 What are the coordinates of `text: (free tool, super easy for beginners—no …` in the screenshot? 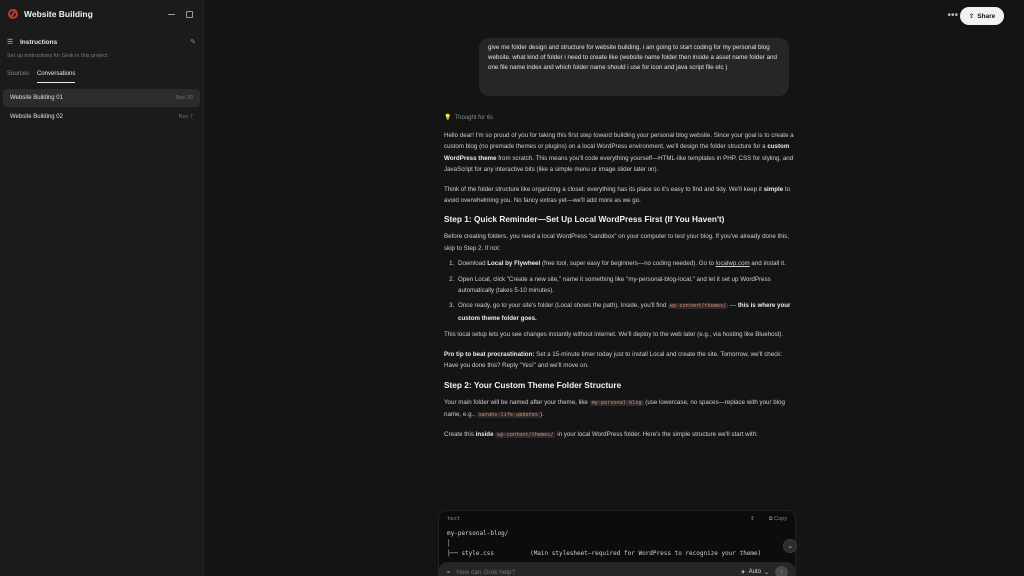 It's located at (628, 264).